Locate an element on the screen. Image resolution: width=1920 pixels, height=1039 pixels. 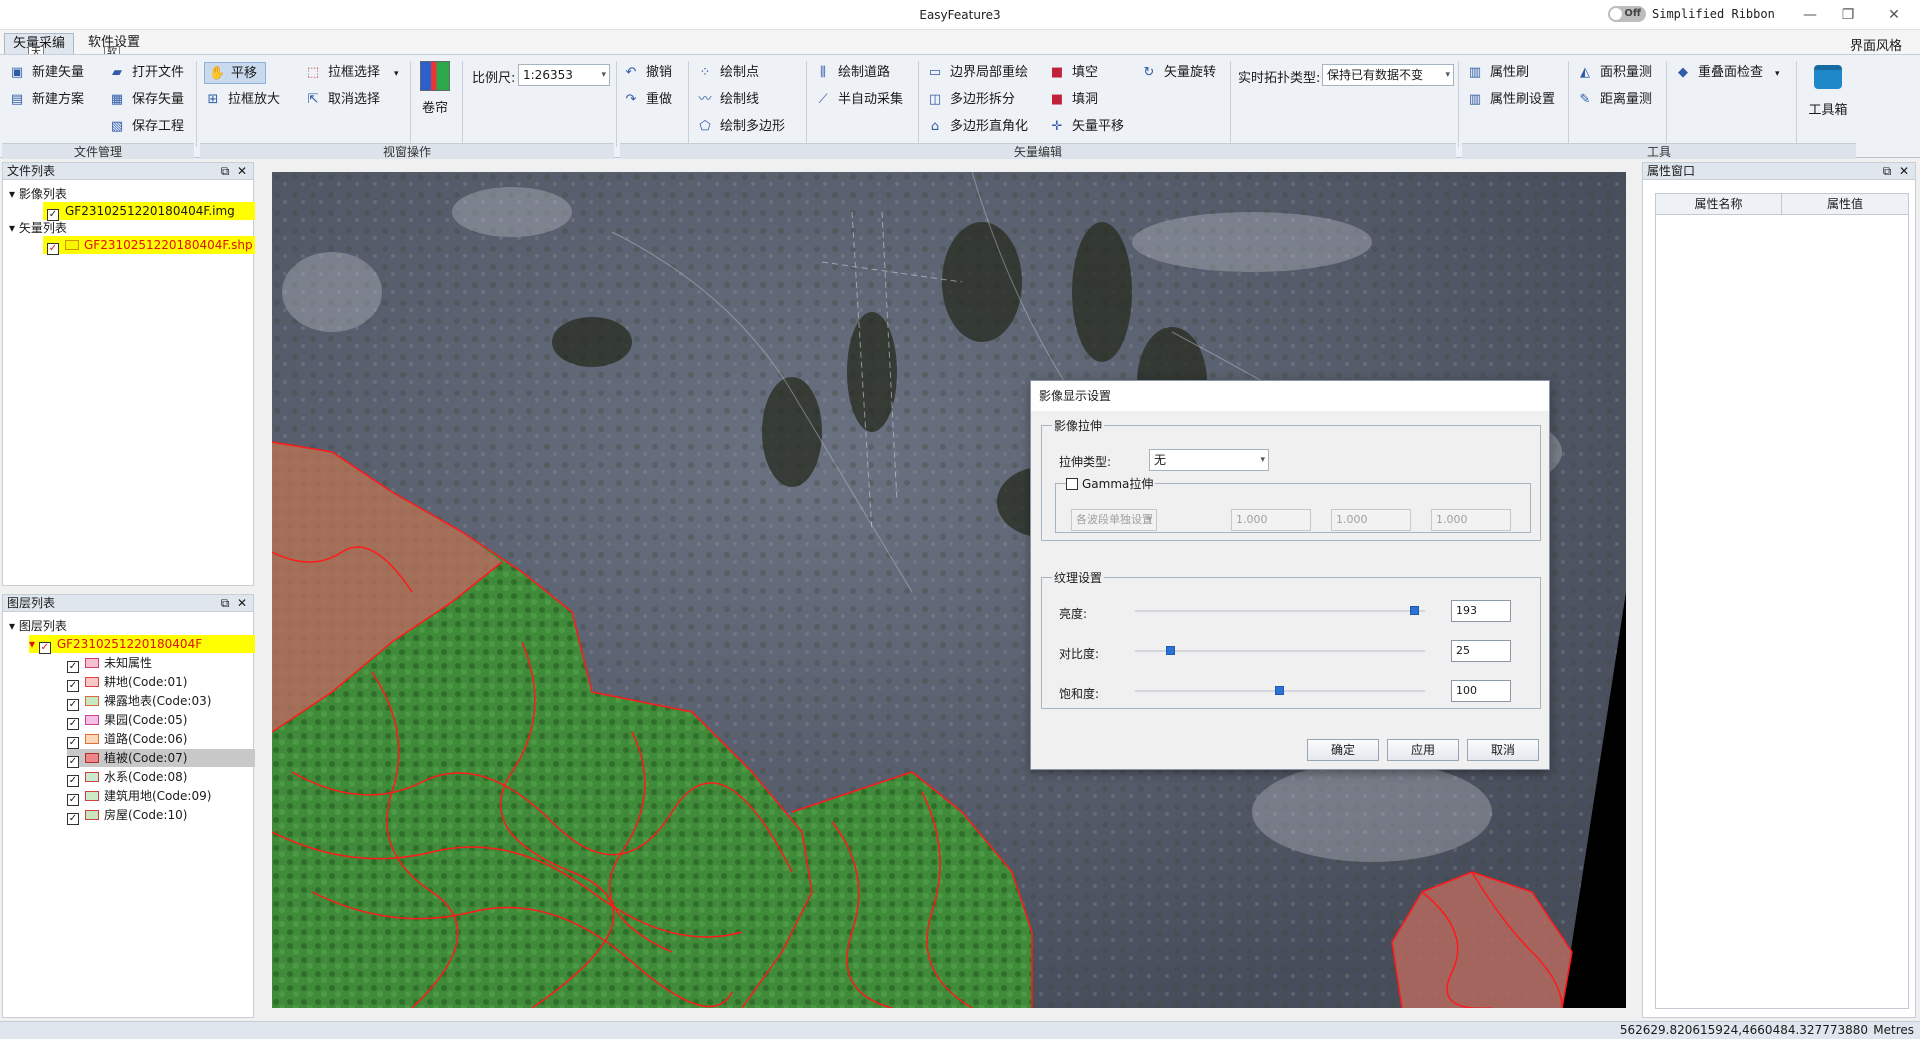
polygon-right-angle-button: ⌂ 多边形直角化 is located at coordinates (978, 127).